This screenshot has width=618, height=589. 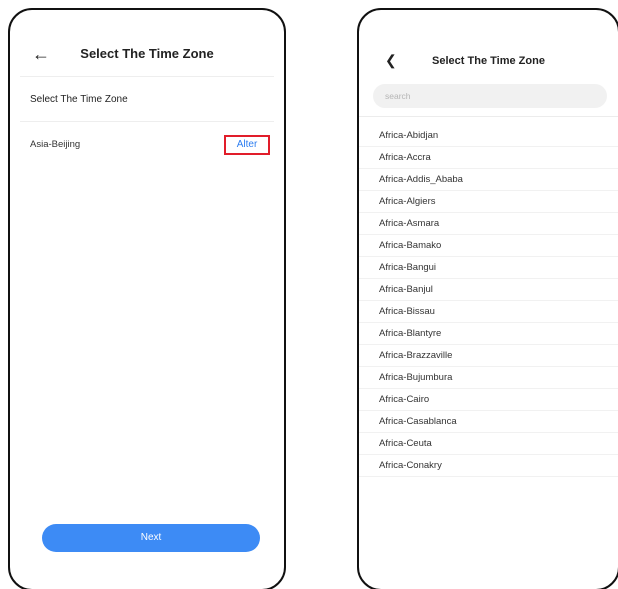 What do you see at coordinates (488, 466) in the screenshot?
I see `time-zone-item: Africa-Conakry` at bounding box center [488, 466].